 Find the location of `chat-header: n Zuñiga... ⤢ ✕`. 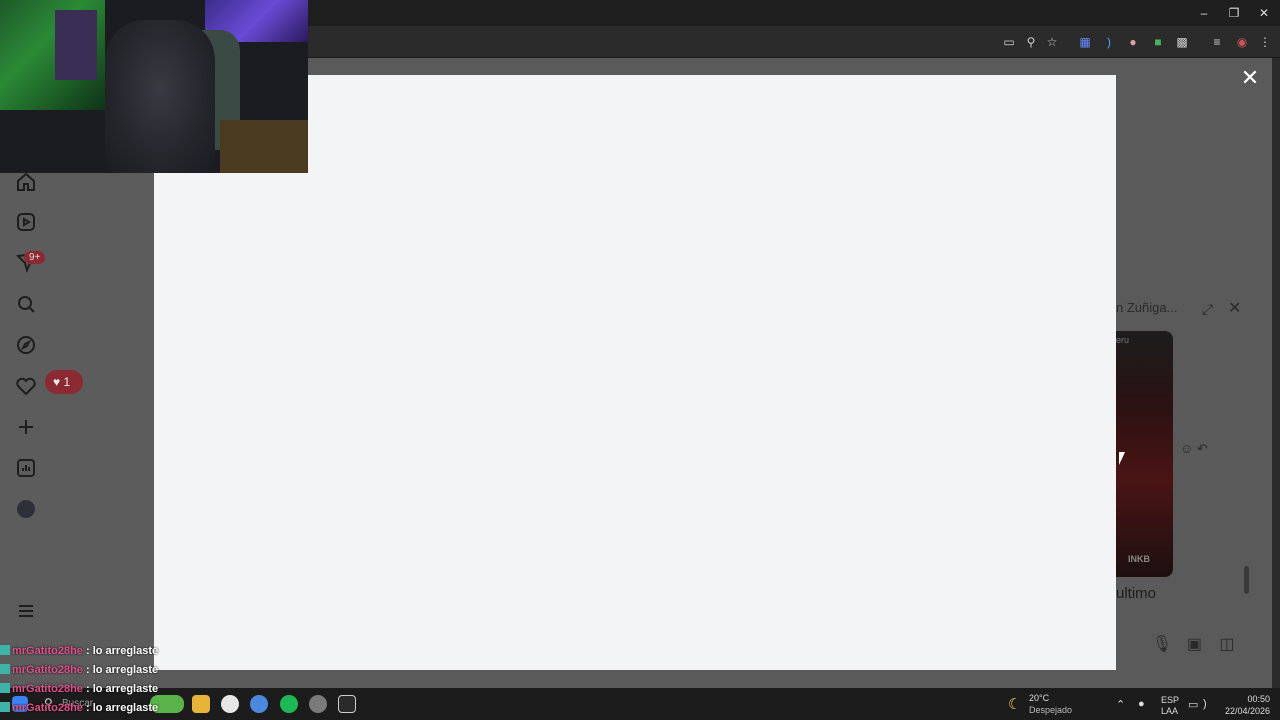

chat-header: n Zuñiga... ⤢ ✕ is located at coordinates (1186, 310).